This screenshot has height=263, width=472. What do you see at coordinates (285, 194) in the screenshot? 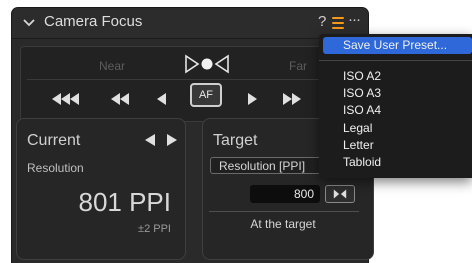
I see `target-value-input: 800` at bounding box center [285, 194].